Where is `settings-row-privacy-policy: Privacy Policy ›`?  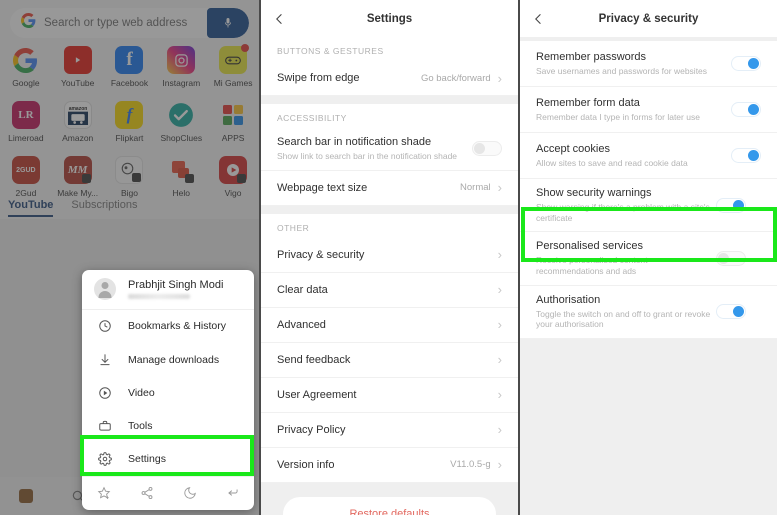
settings-row-privacy-policy: Privacy Policy › is located at coordinates (389, 430).